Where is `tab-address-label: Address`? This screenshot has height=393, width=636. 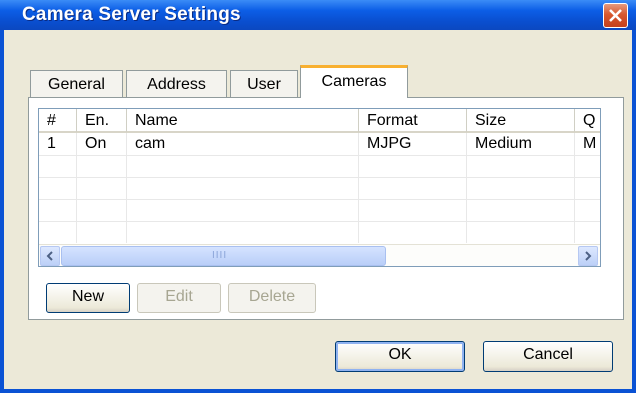
tab-address-label: Address is located at coordinates (176, 84).